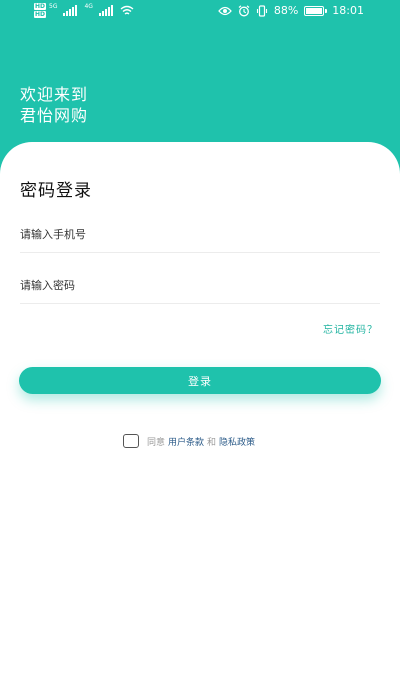  I want to click on battery-icon, so click(316, 10).